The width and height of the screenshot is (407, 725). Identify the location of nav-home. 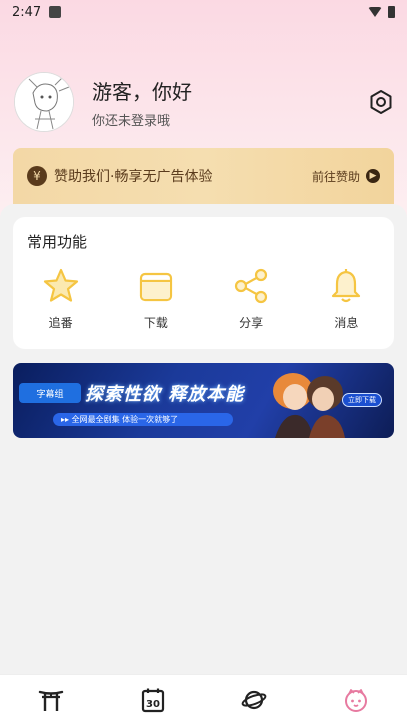
(51, 700).